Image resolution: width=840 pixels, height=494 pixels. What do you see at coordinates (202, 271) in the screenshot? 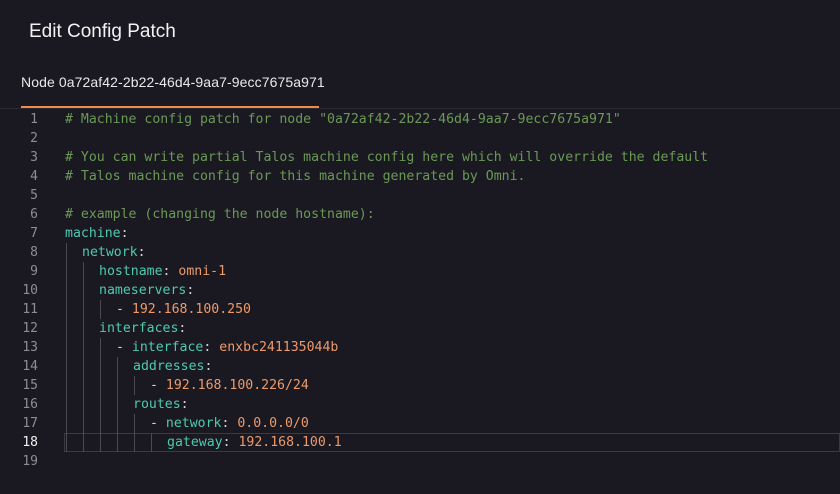
I see `token-val: omni-1` at bounding box center [202, 271].